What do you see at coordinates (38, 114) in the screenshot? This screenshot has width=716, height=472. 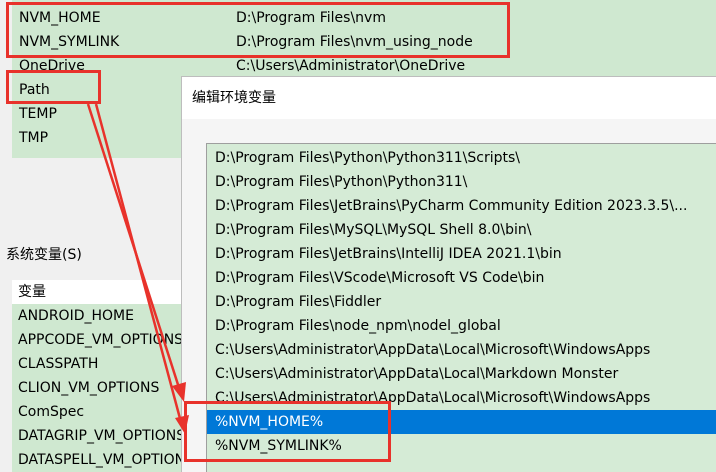 I see `variable-name: TEMP` at bounding box center [38, 114].